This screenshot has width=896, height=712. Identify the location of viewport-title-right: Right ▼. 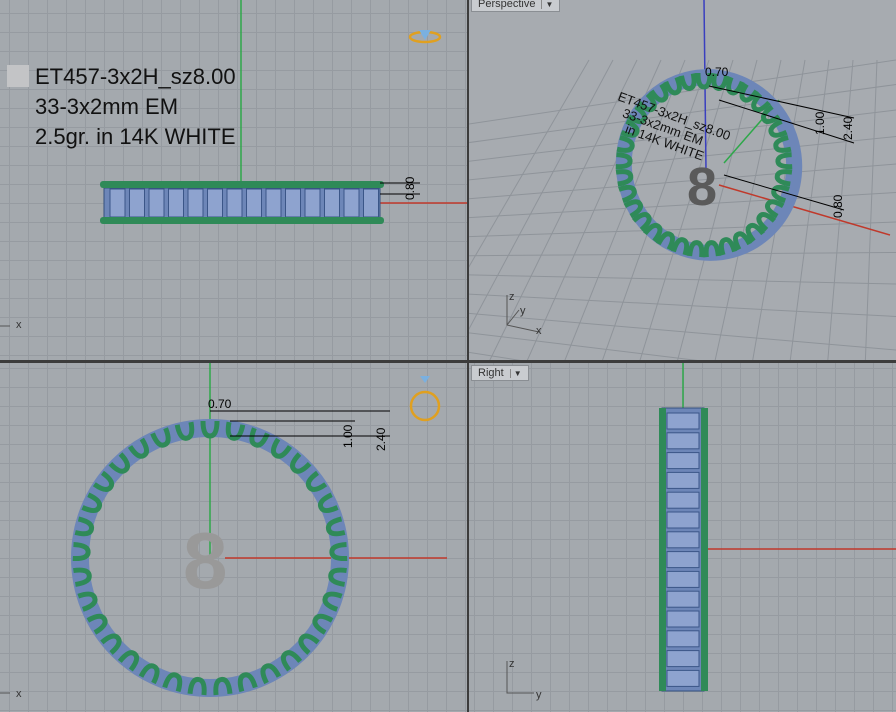
(500, 373).